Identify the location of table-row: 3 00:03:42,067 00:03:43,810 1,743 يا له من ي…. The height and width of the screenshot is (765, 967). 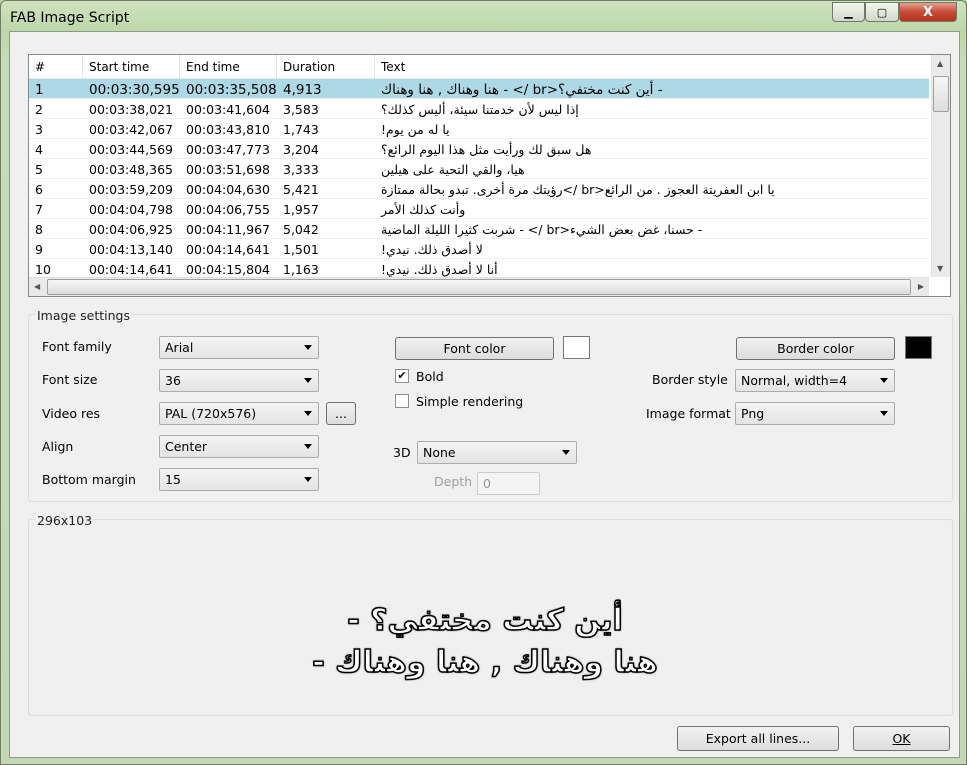
(479, 129).